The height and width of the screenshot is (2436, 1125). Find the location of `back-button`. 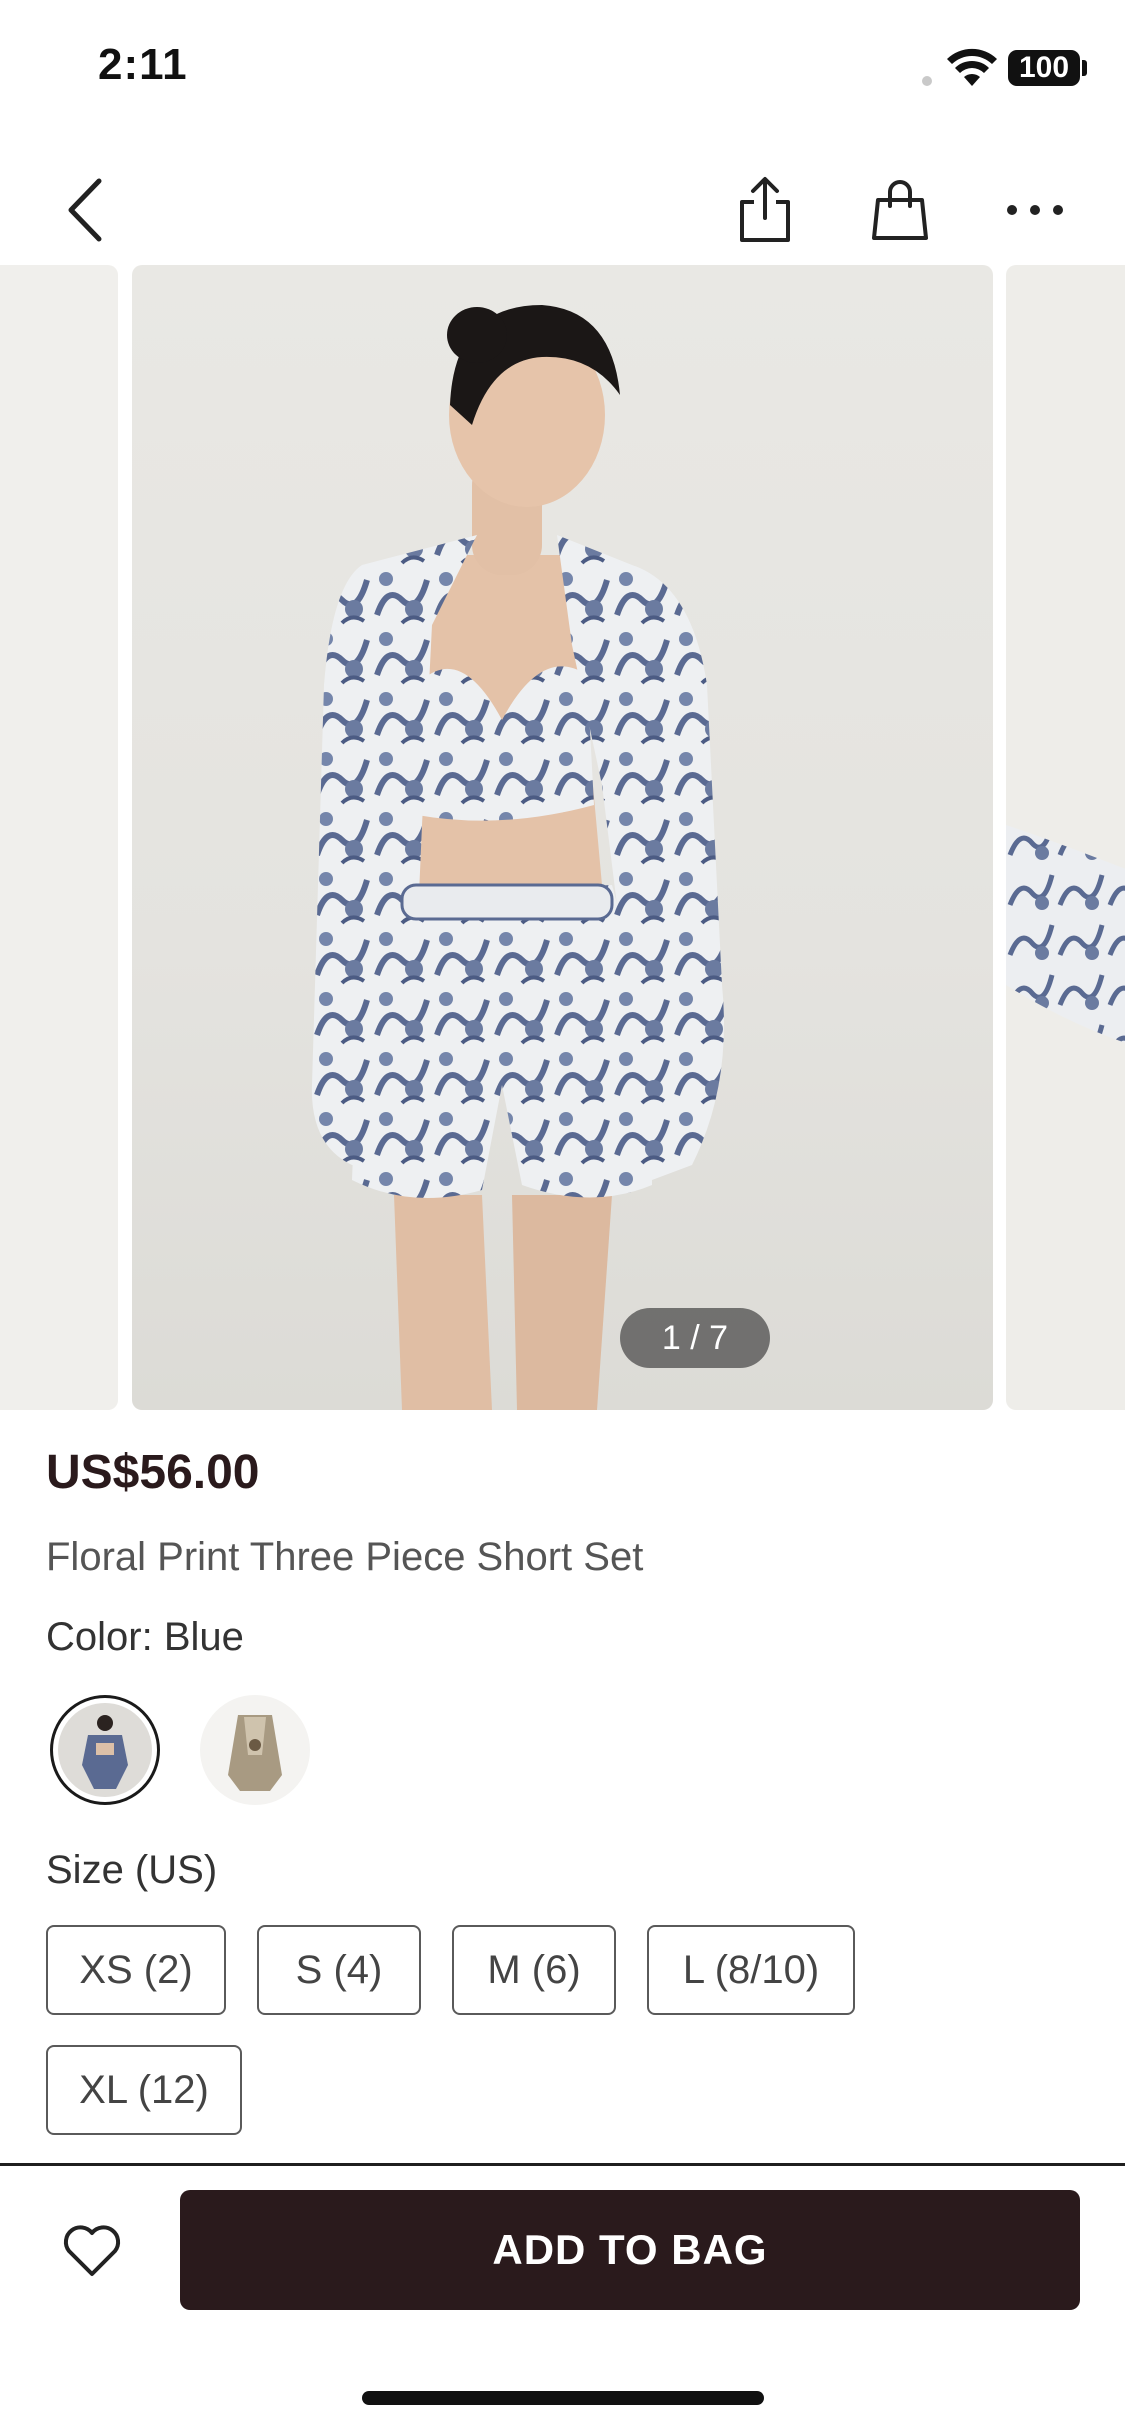

back-button is located at coordinates (86, 210).